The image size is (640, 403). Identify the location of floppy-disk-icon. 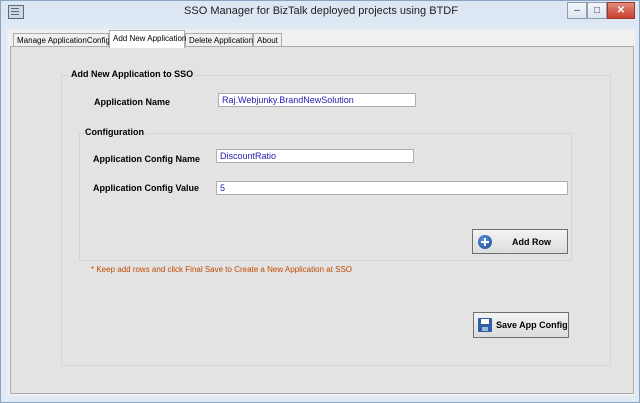
(485, 325).